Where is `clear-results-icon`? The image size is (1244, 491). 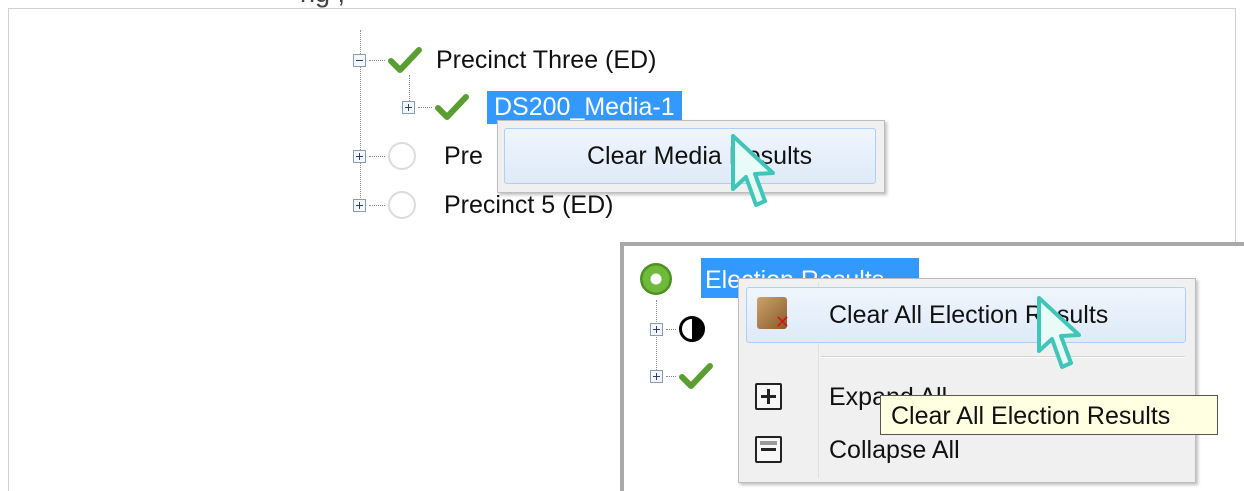 clear-results-icon is located at coordinates (773, 315).